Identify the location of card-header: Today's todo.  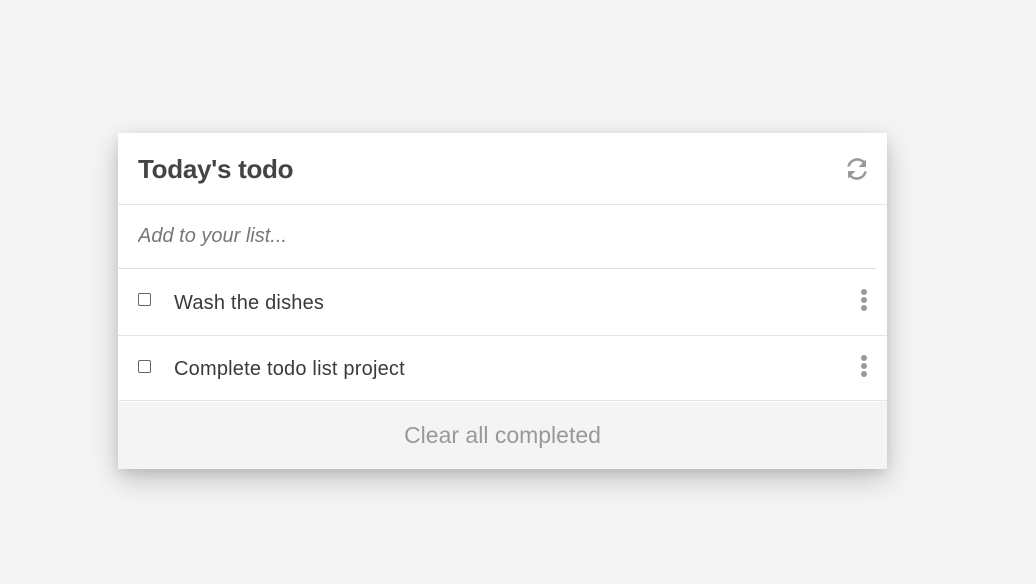
(502, 169).